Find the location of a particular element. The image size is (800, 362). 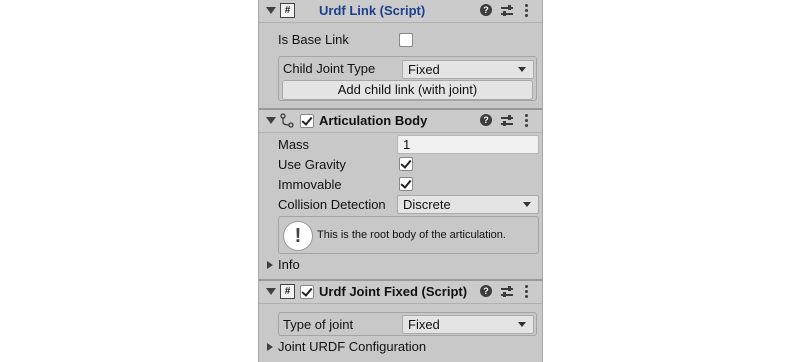

articulation-body-header: Articulation Body ? is located at coordinates (400, 121).